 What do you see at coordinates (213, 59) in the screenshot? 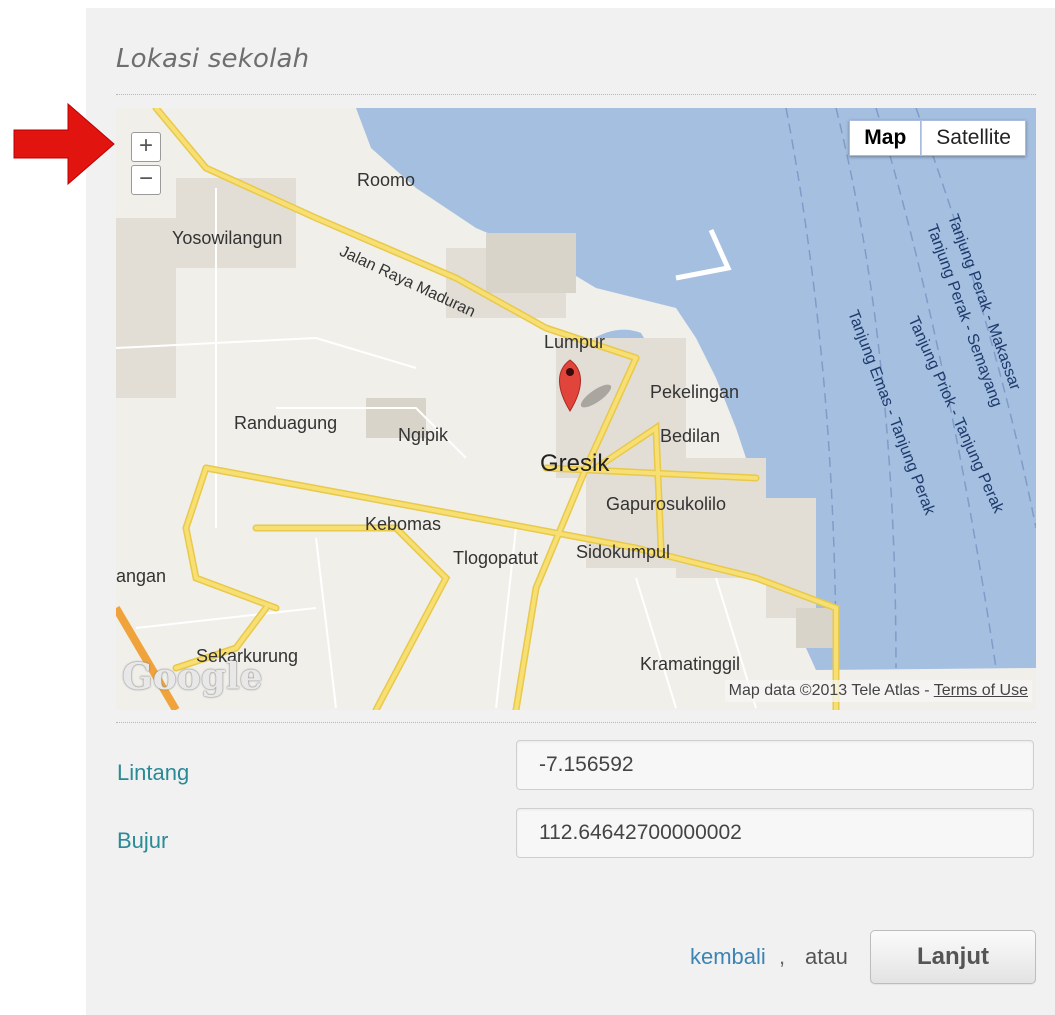
I see `section-title: Lokasi sekolah` at bounding box center [213, 59].